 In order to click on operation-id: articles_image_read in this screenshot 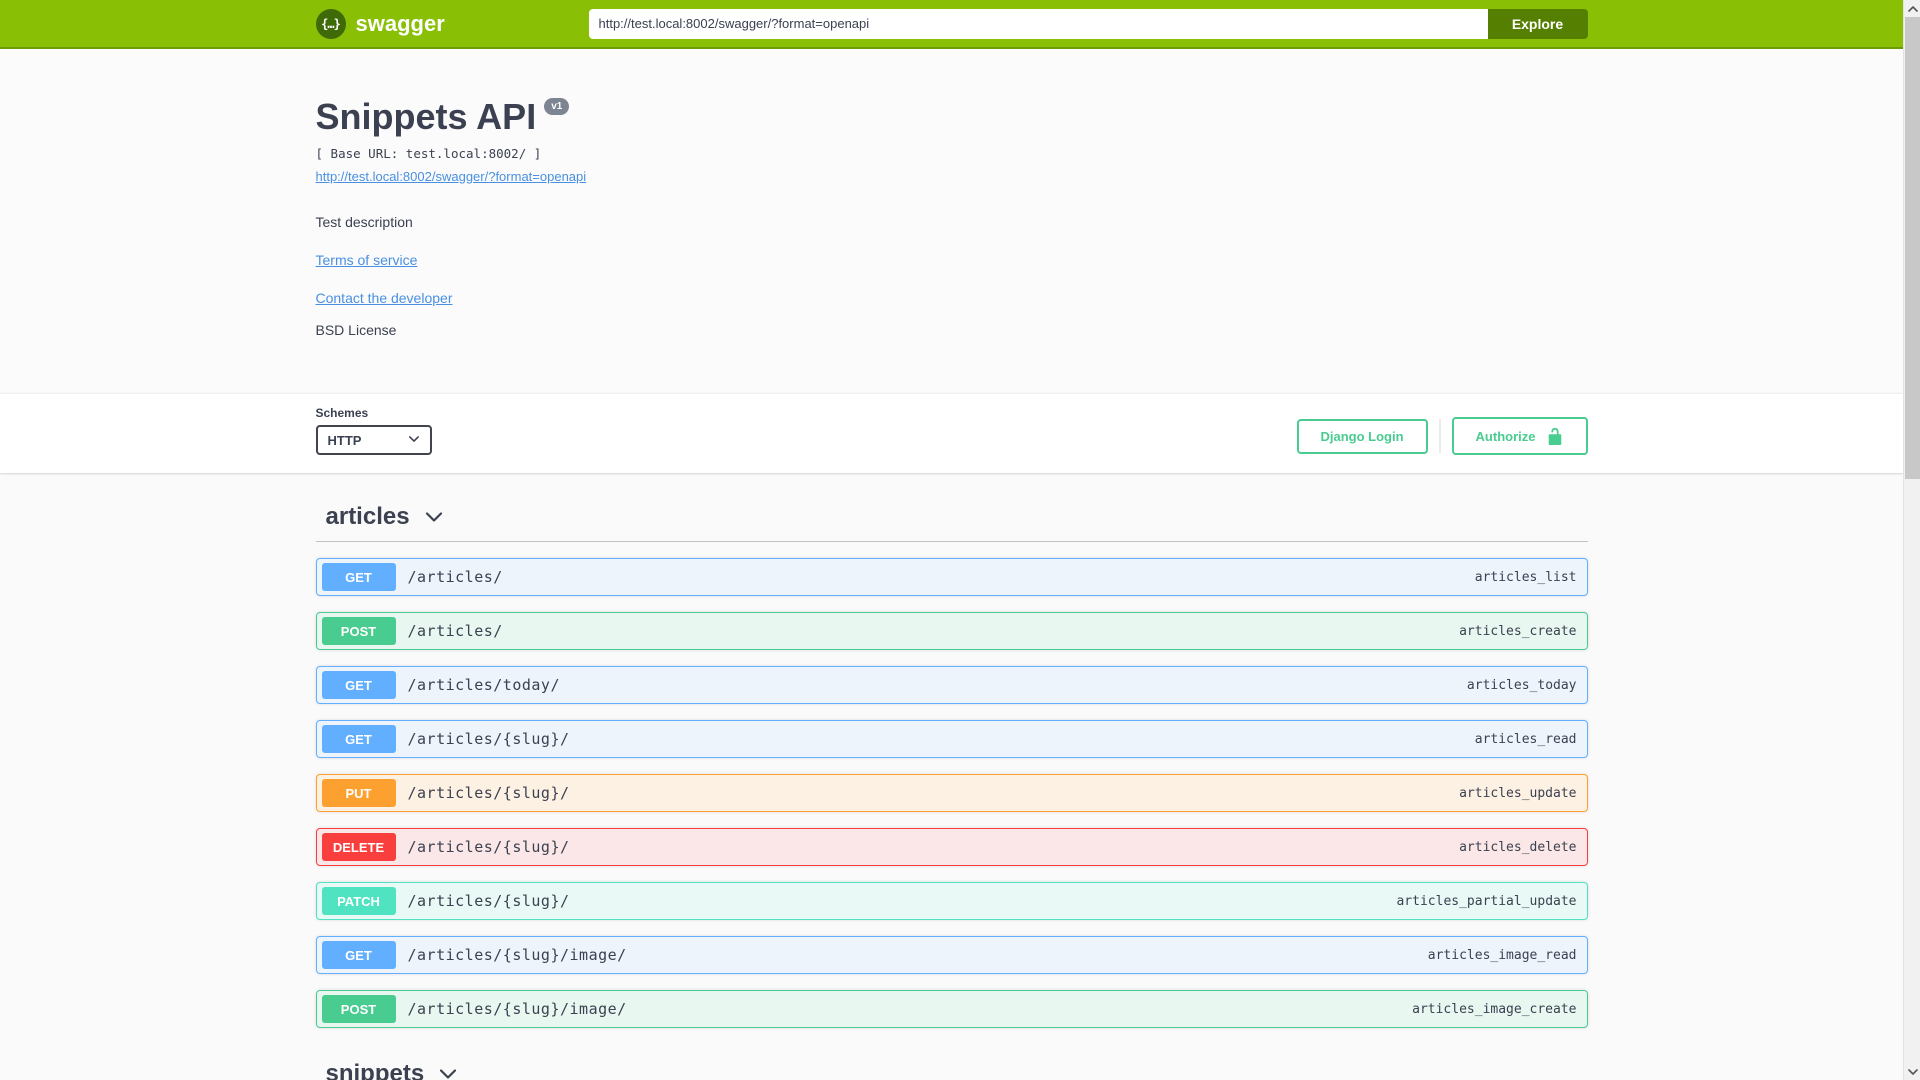, I will do `click(1502, 955)`.